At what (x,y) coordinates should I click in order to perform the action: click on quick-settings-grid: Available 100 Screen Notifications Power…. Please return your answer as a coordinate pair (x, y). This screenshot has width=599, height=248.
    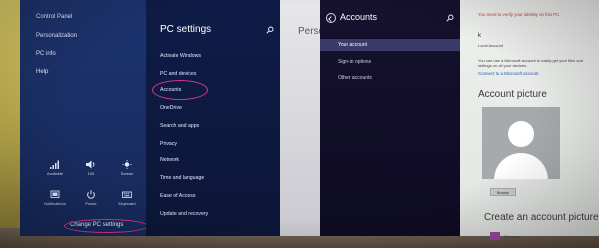
    Looking at the image, I should click on (92, 185).